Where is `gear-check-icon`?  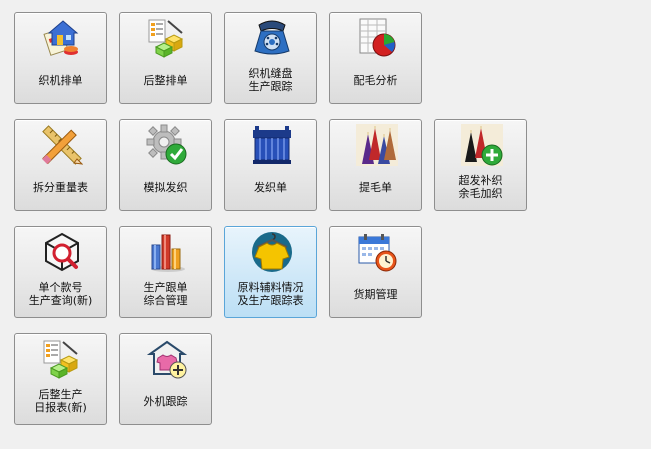
gear-check-icon is located at coordinates (167, 145).